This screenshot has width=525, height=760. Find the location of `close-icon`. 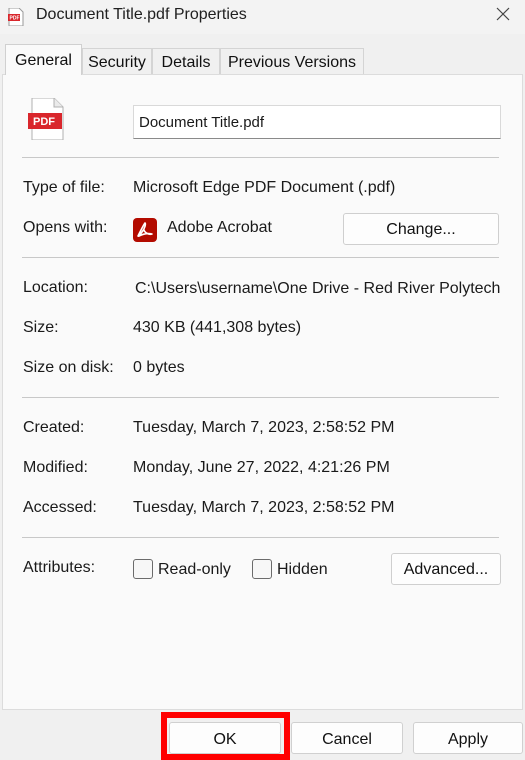

close-icon is located at coordinates (503, 14).